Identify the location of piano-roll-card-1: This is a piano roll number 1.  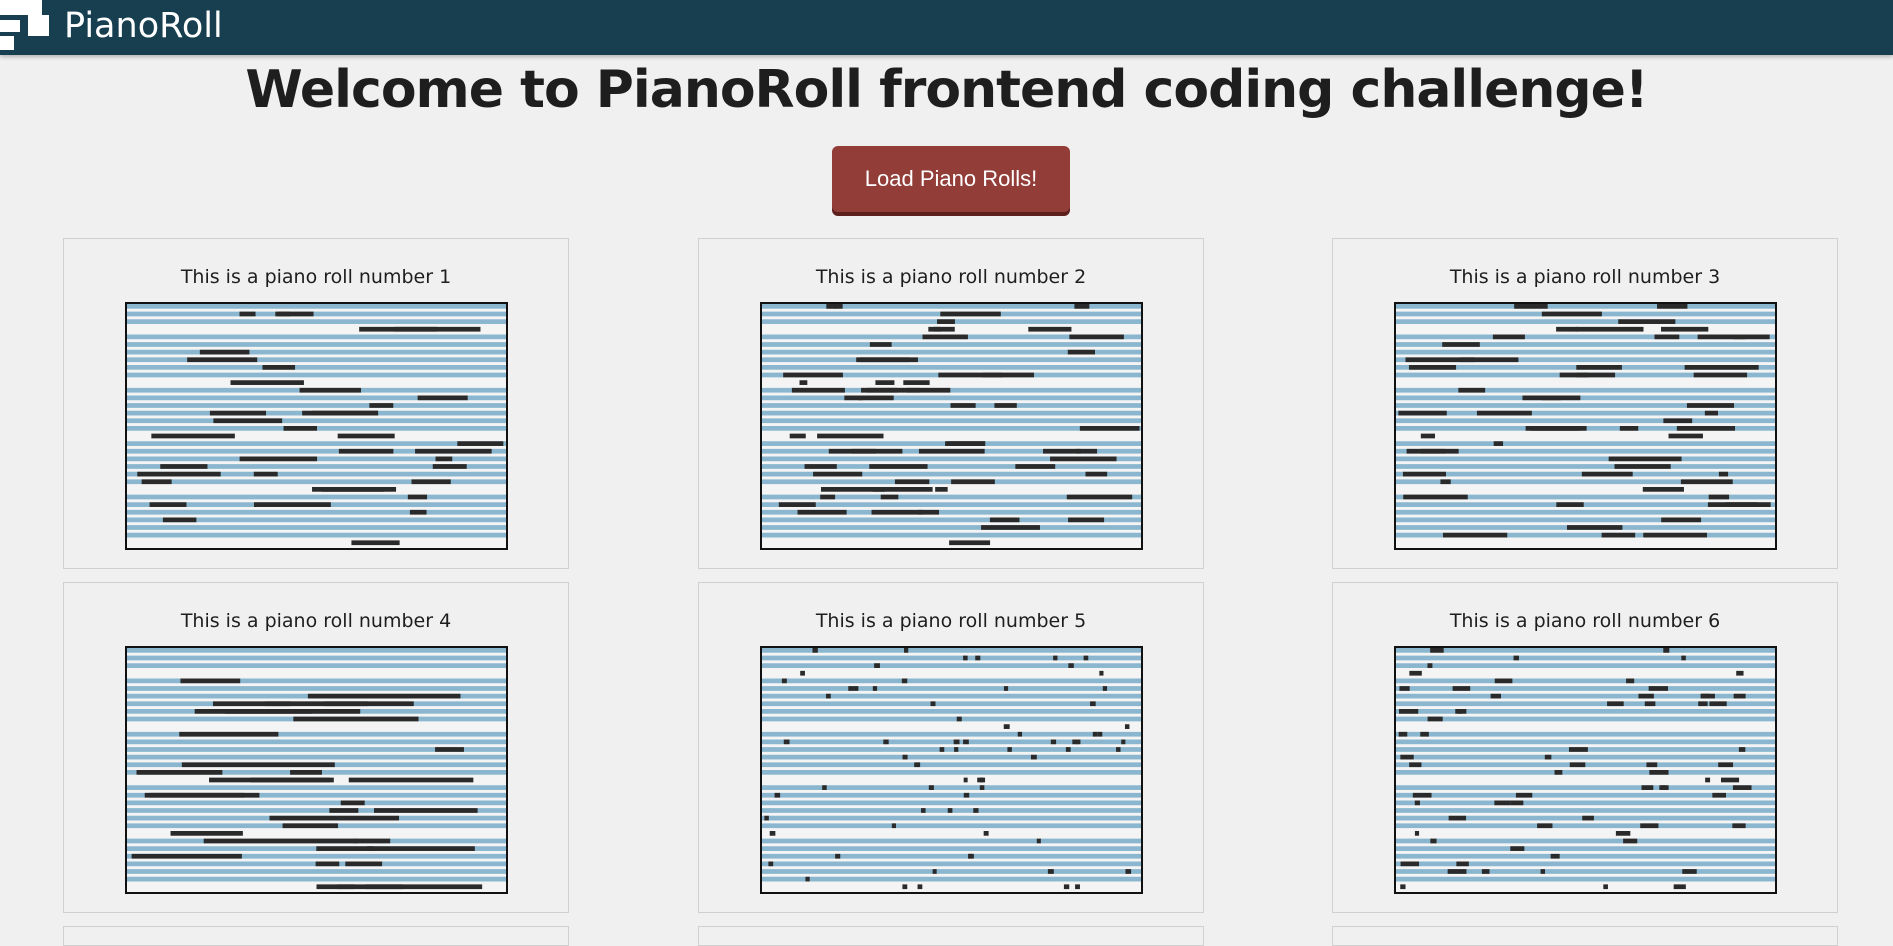
(316, 403).